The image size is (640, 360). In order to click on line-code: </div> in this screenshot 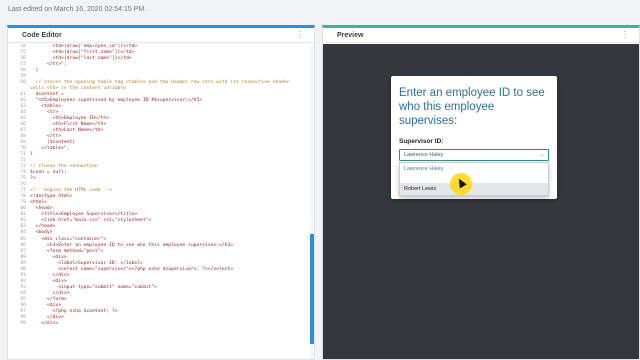, I will do `click(44, 323)`.